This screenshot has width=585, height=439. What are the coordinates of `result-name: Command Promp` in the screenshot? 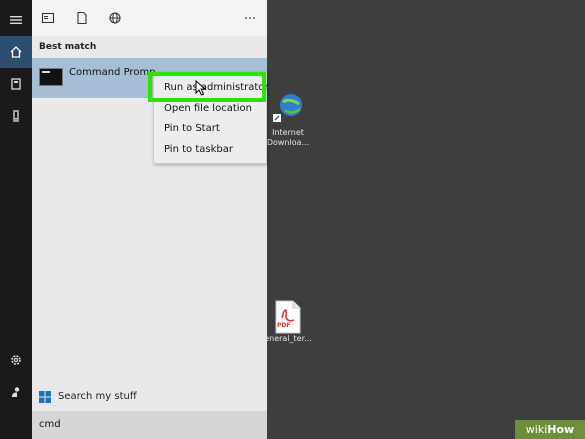 It's located at (112, 72).